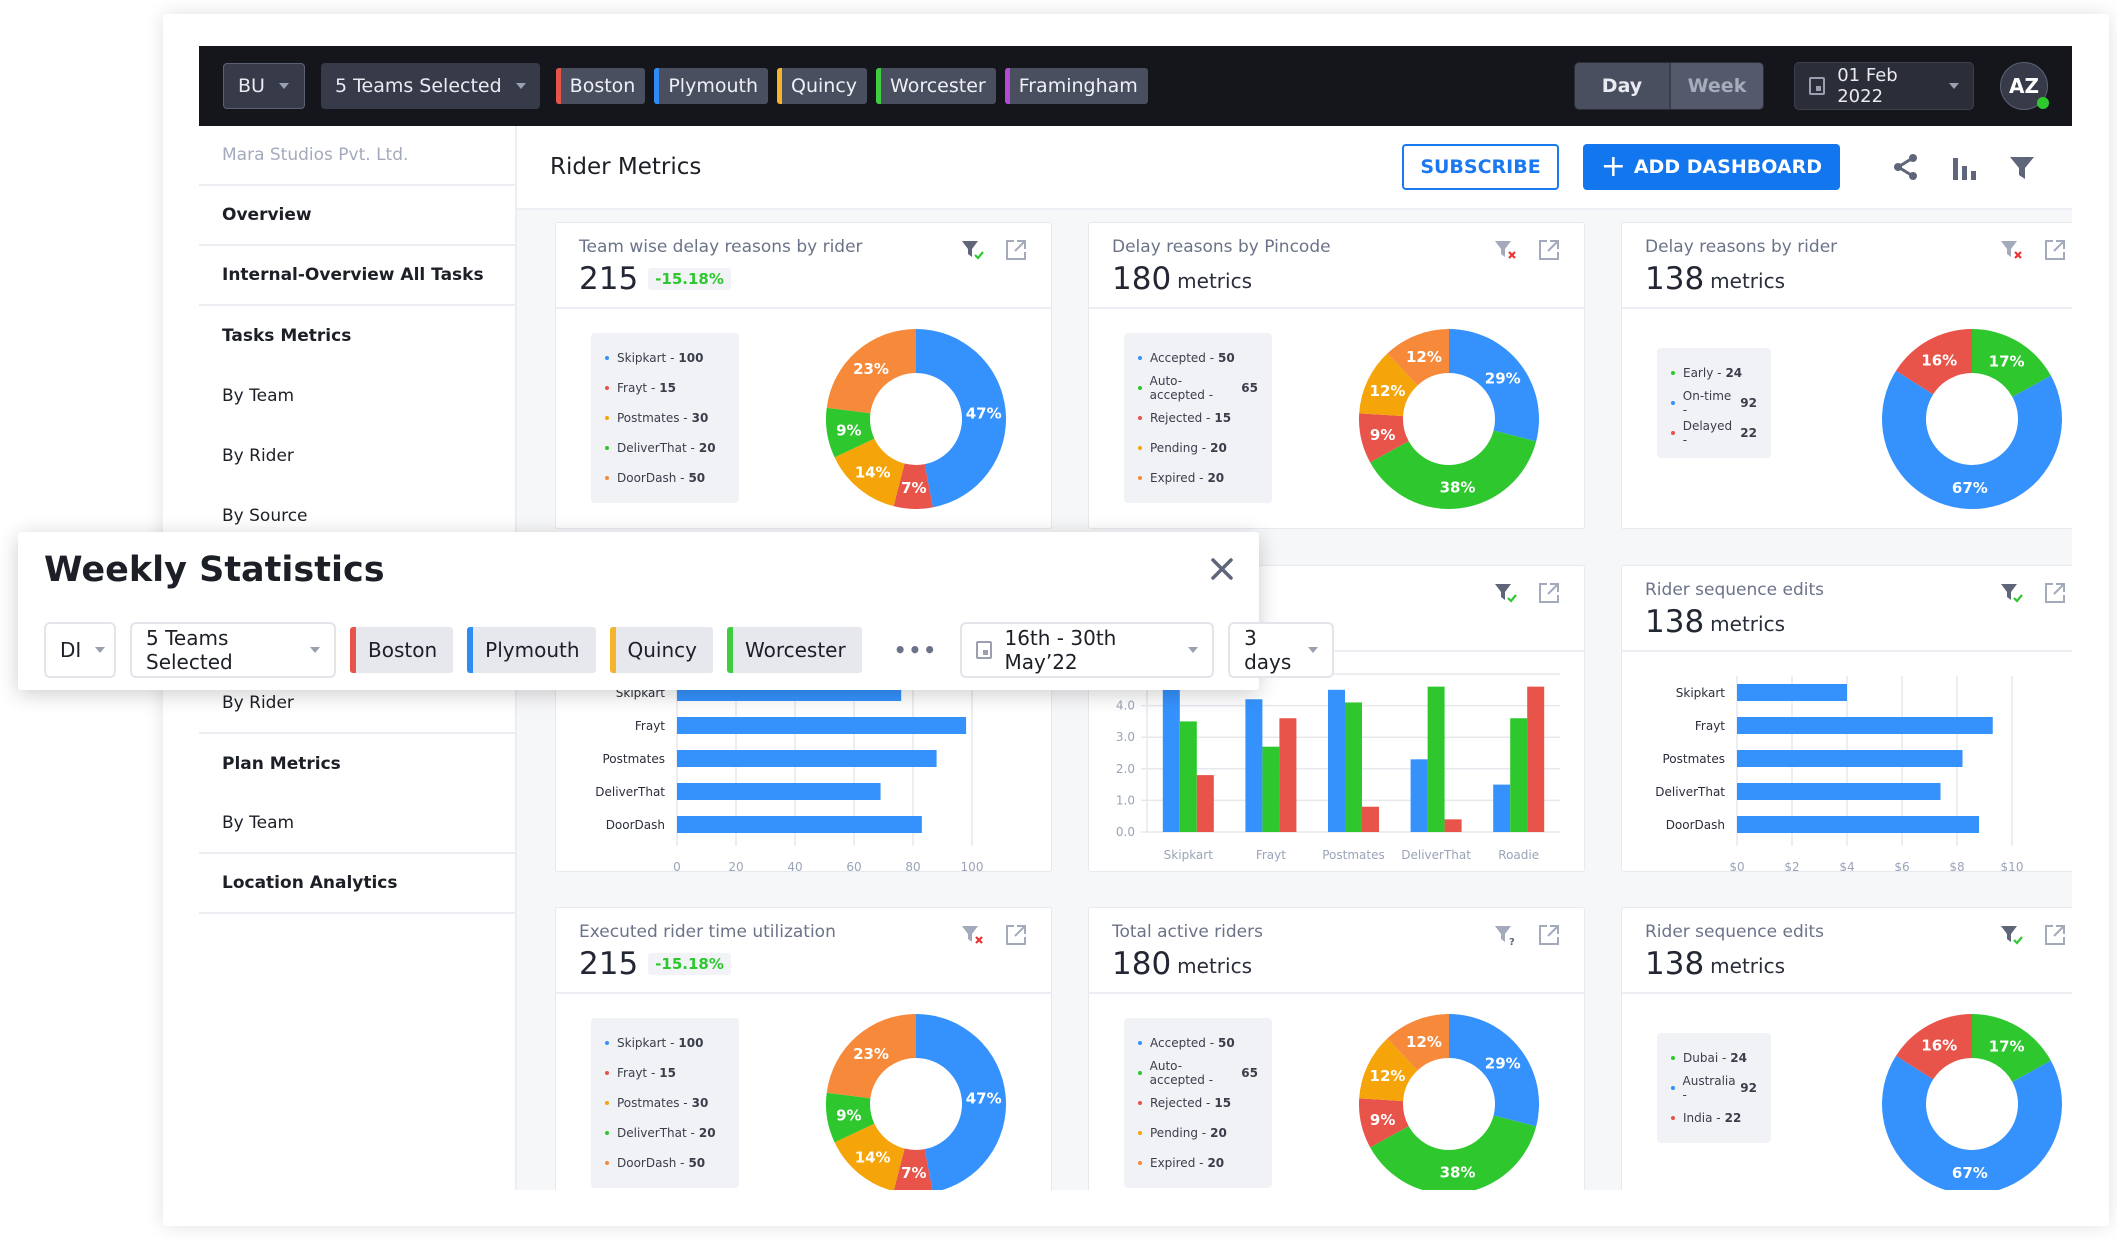  What do you see at coordinates (1673, 1118) in the screenshot?
I see `legend-dot-icon` at bounding box center [1673, 1118].